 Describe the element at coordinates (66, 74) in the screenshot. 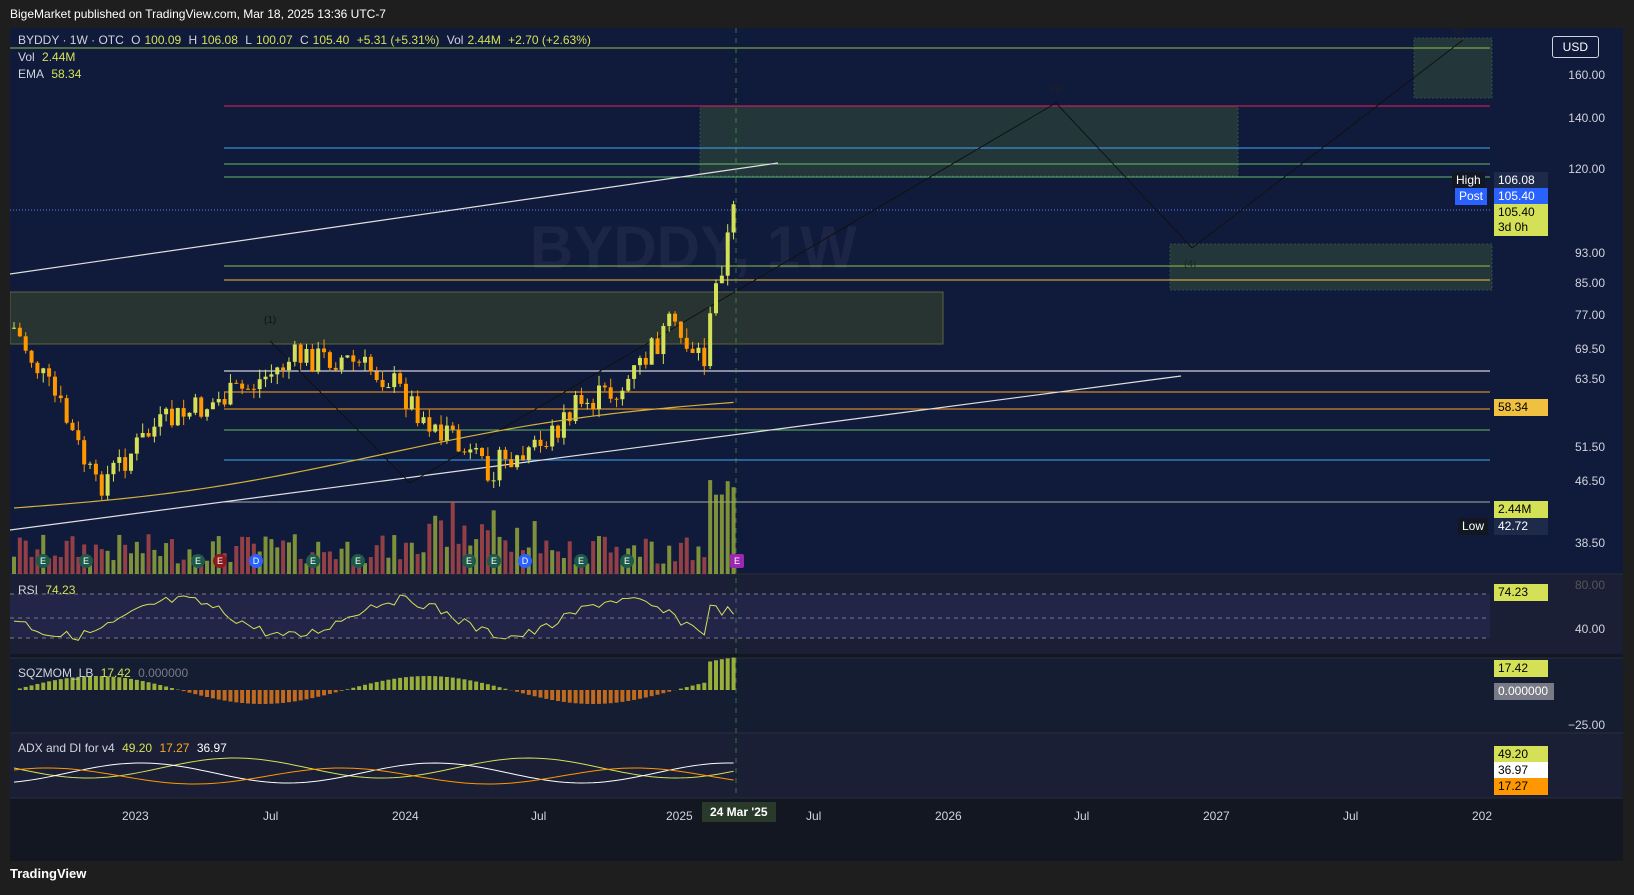

I see `ema-value: 58.34` at that location.